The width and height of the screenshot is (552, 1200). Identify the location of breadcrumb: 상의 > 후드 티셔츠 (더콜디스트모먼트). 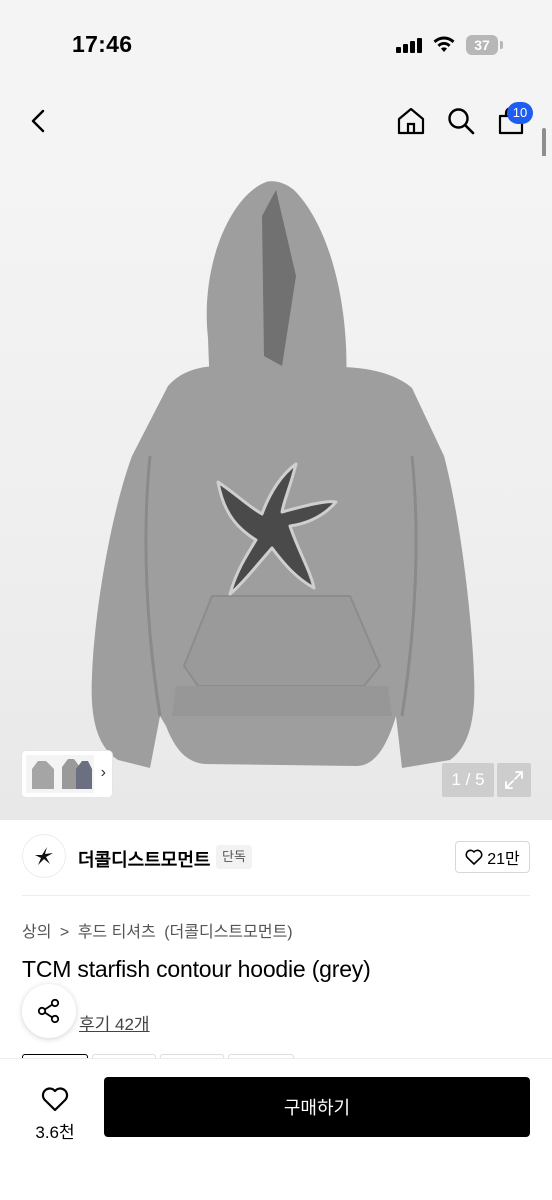
(159, 930).